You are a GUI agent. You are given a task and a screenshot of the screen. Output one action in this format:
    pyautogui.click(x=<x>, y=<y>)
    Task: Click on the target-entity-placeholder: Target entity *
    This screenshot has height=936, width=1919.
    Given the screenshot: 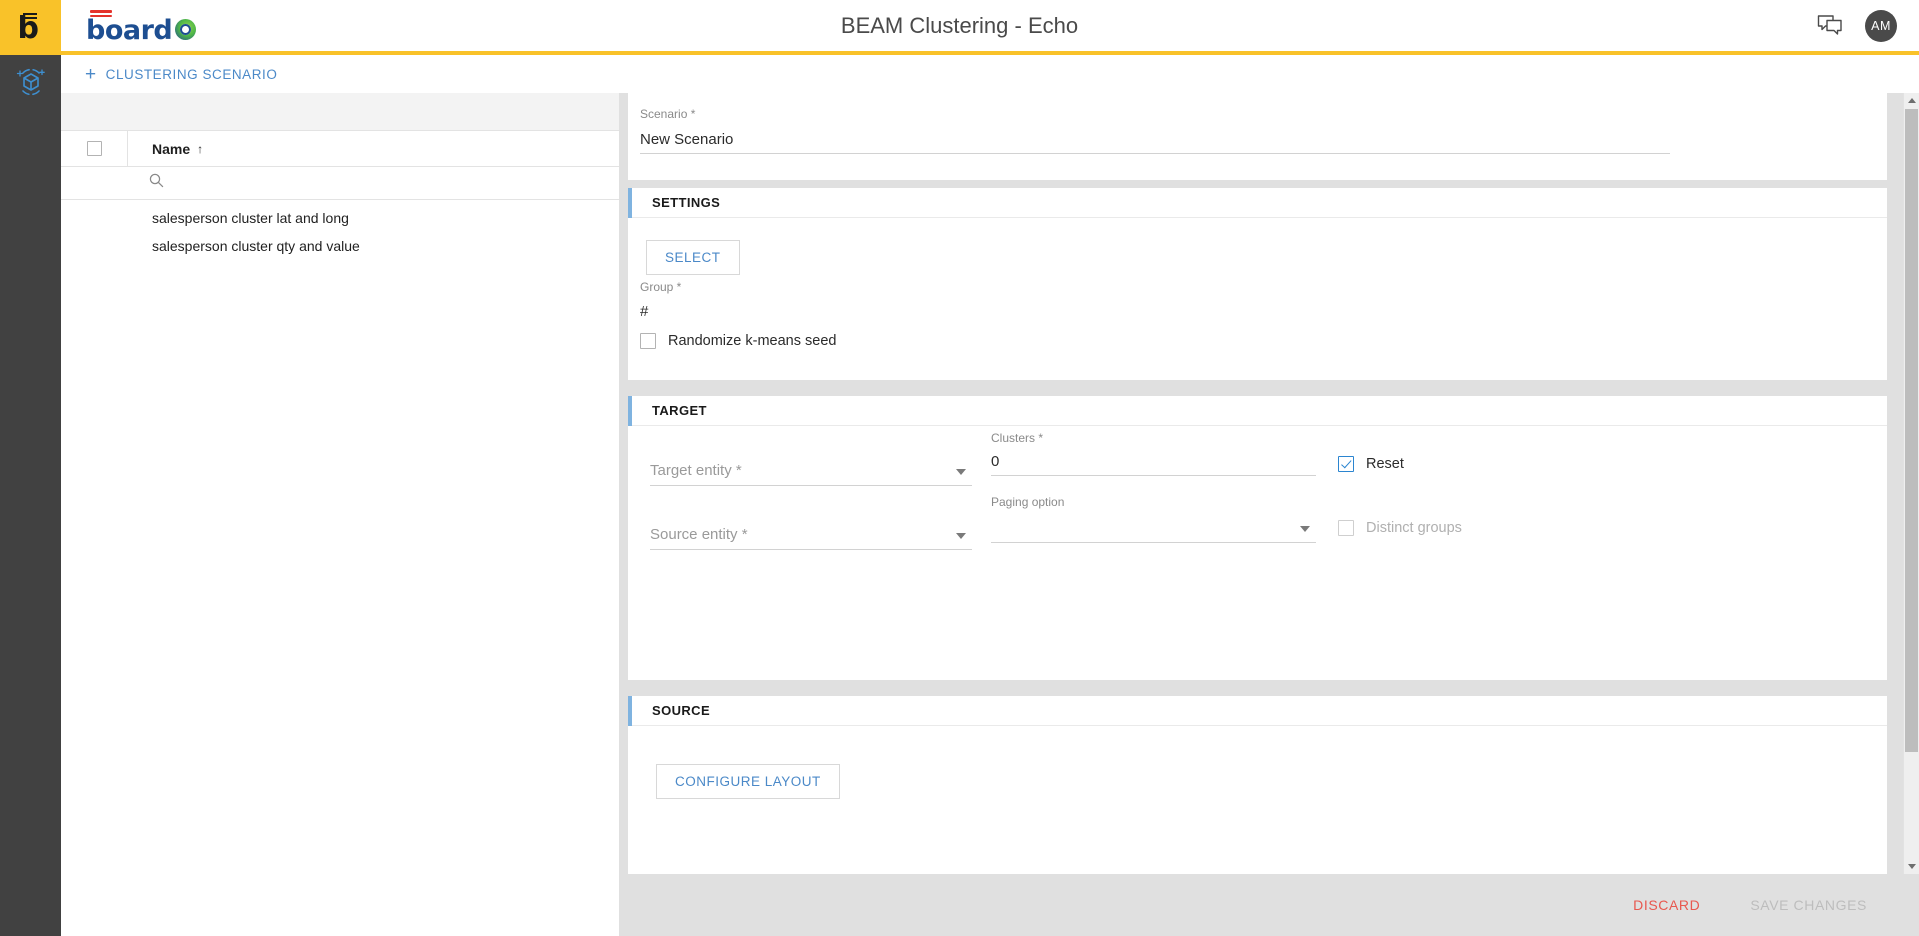 What is the action you would take?
    pyautogui.click(x=696, y=470)
    